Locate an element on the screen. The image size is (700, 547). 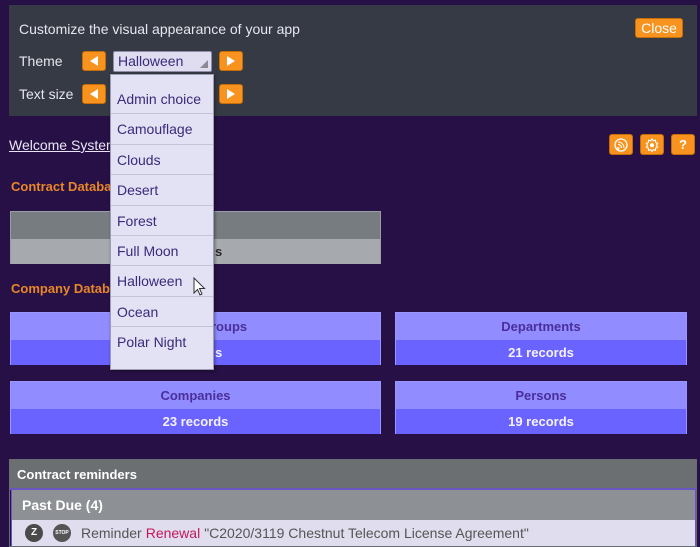
rss-icon is located at coordinates (621, 144).